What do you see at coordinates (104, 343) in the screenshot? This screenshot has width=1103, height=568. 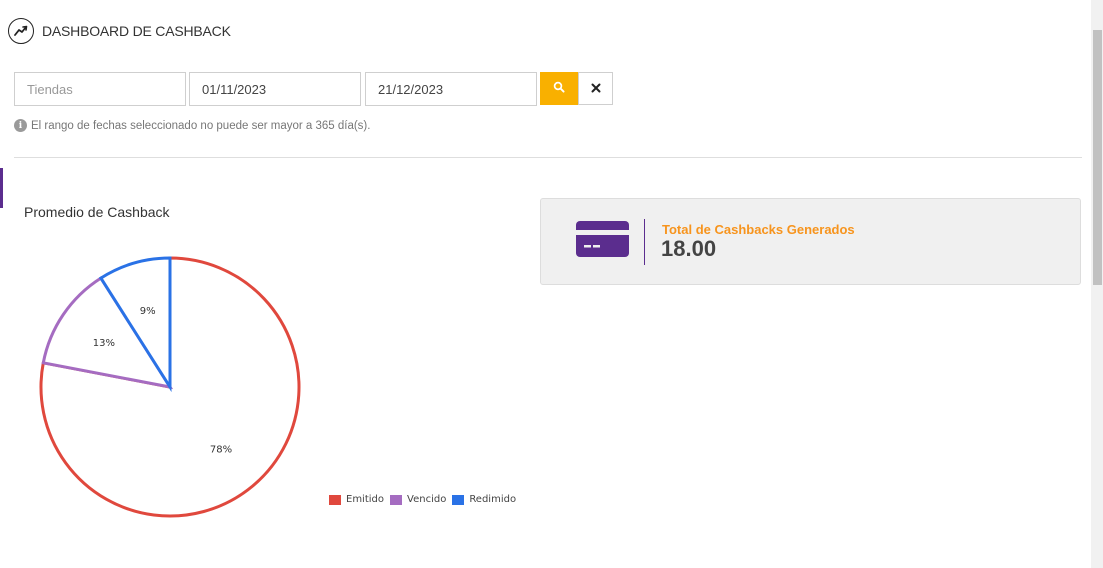 I see `pie-label-vencido: 13%` at bounding box center [104, 343].